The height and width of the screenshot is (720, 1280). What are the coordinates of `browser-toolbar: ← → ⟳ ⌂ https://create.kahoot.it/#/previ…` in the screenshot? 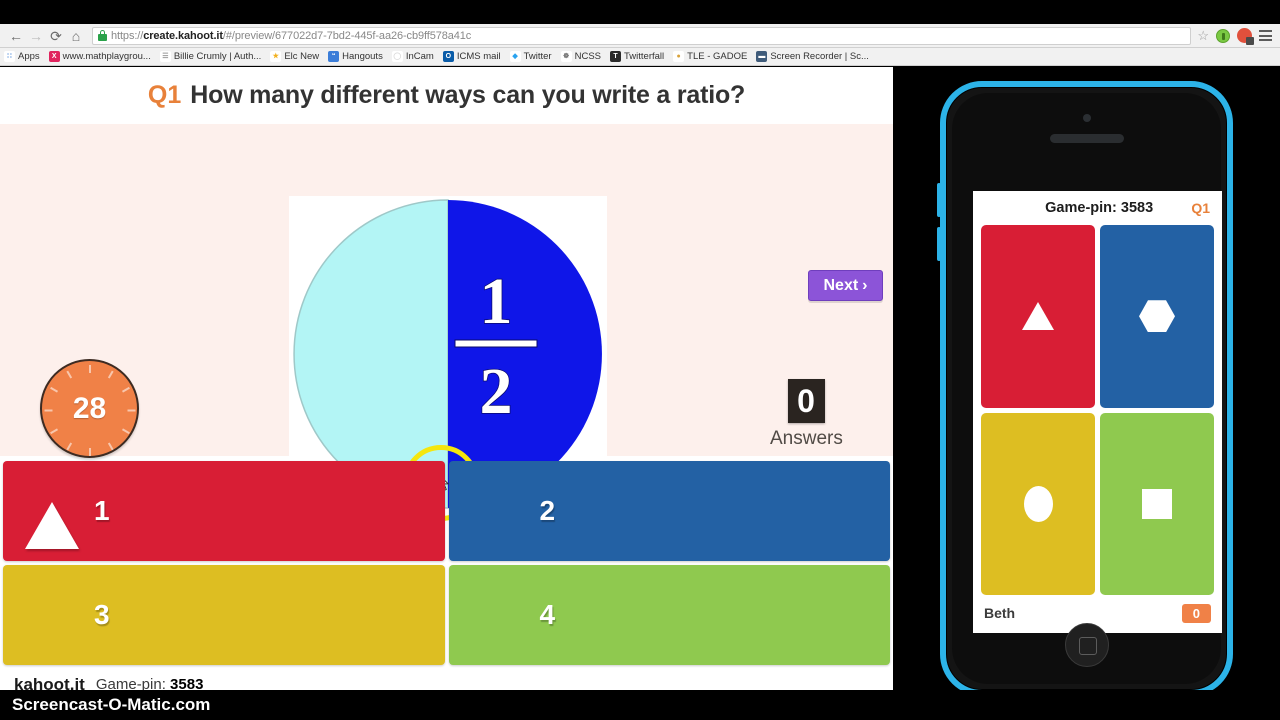 It's located at (640, 36).